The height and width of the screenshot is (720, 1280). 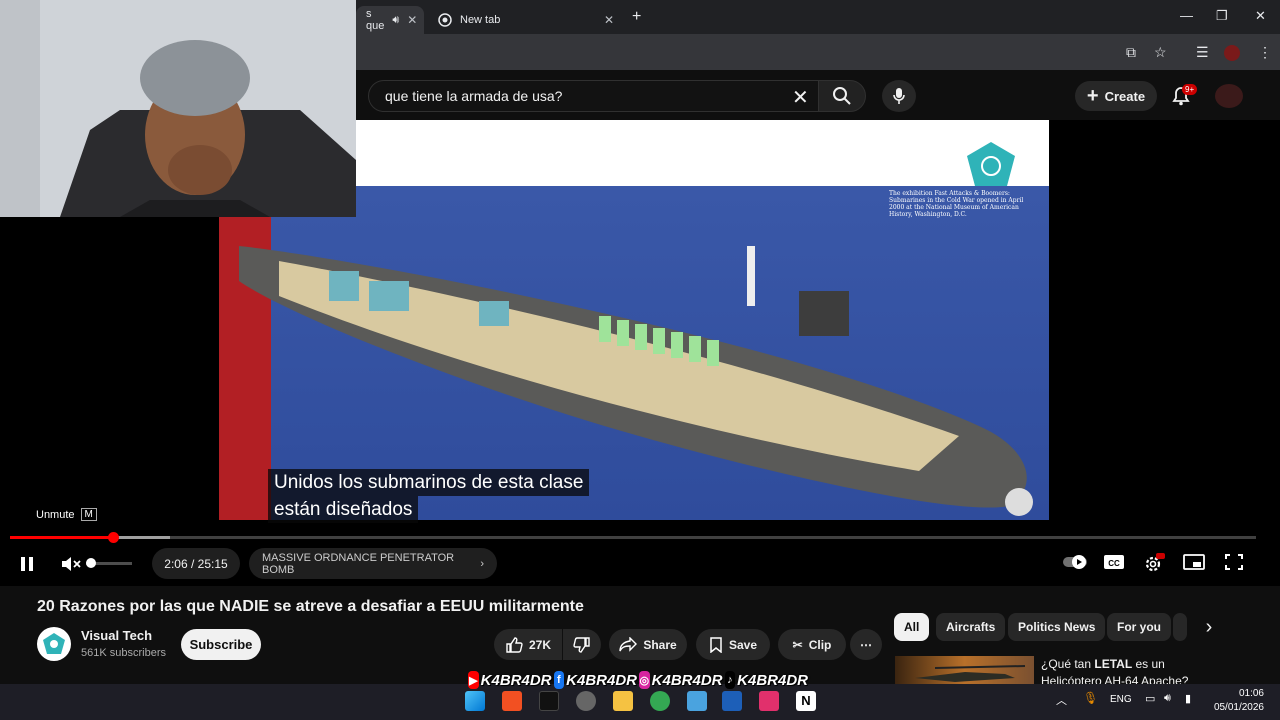 What do you see at coordinates (1238, 707) in the screenshot?
I see `clock-date: 05/01/2026` at bounding box center [1238, 707].